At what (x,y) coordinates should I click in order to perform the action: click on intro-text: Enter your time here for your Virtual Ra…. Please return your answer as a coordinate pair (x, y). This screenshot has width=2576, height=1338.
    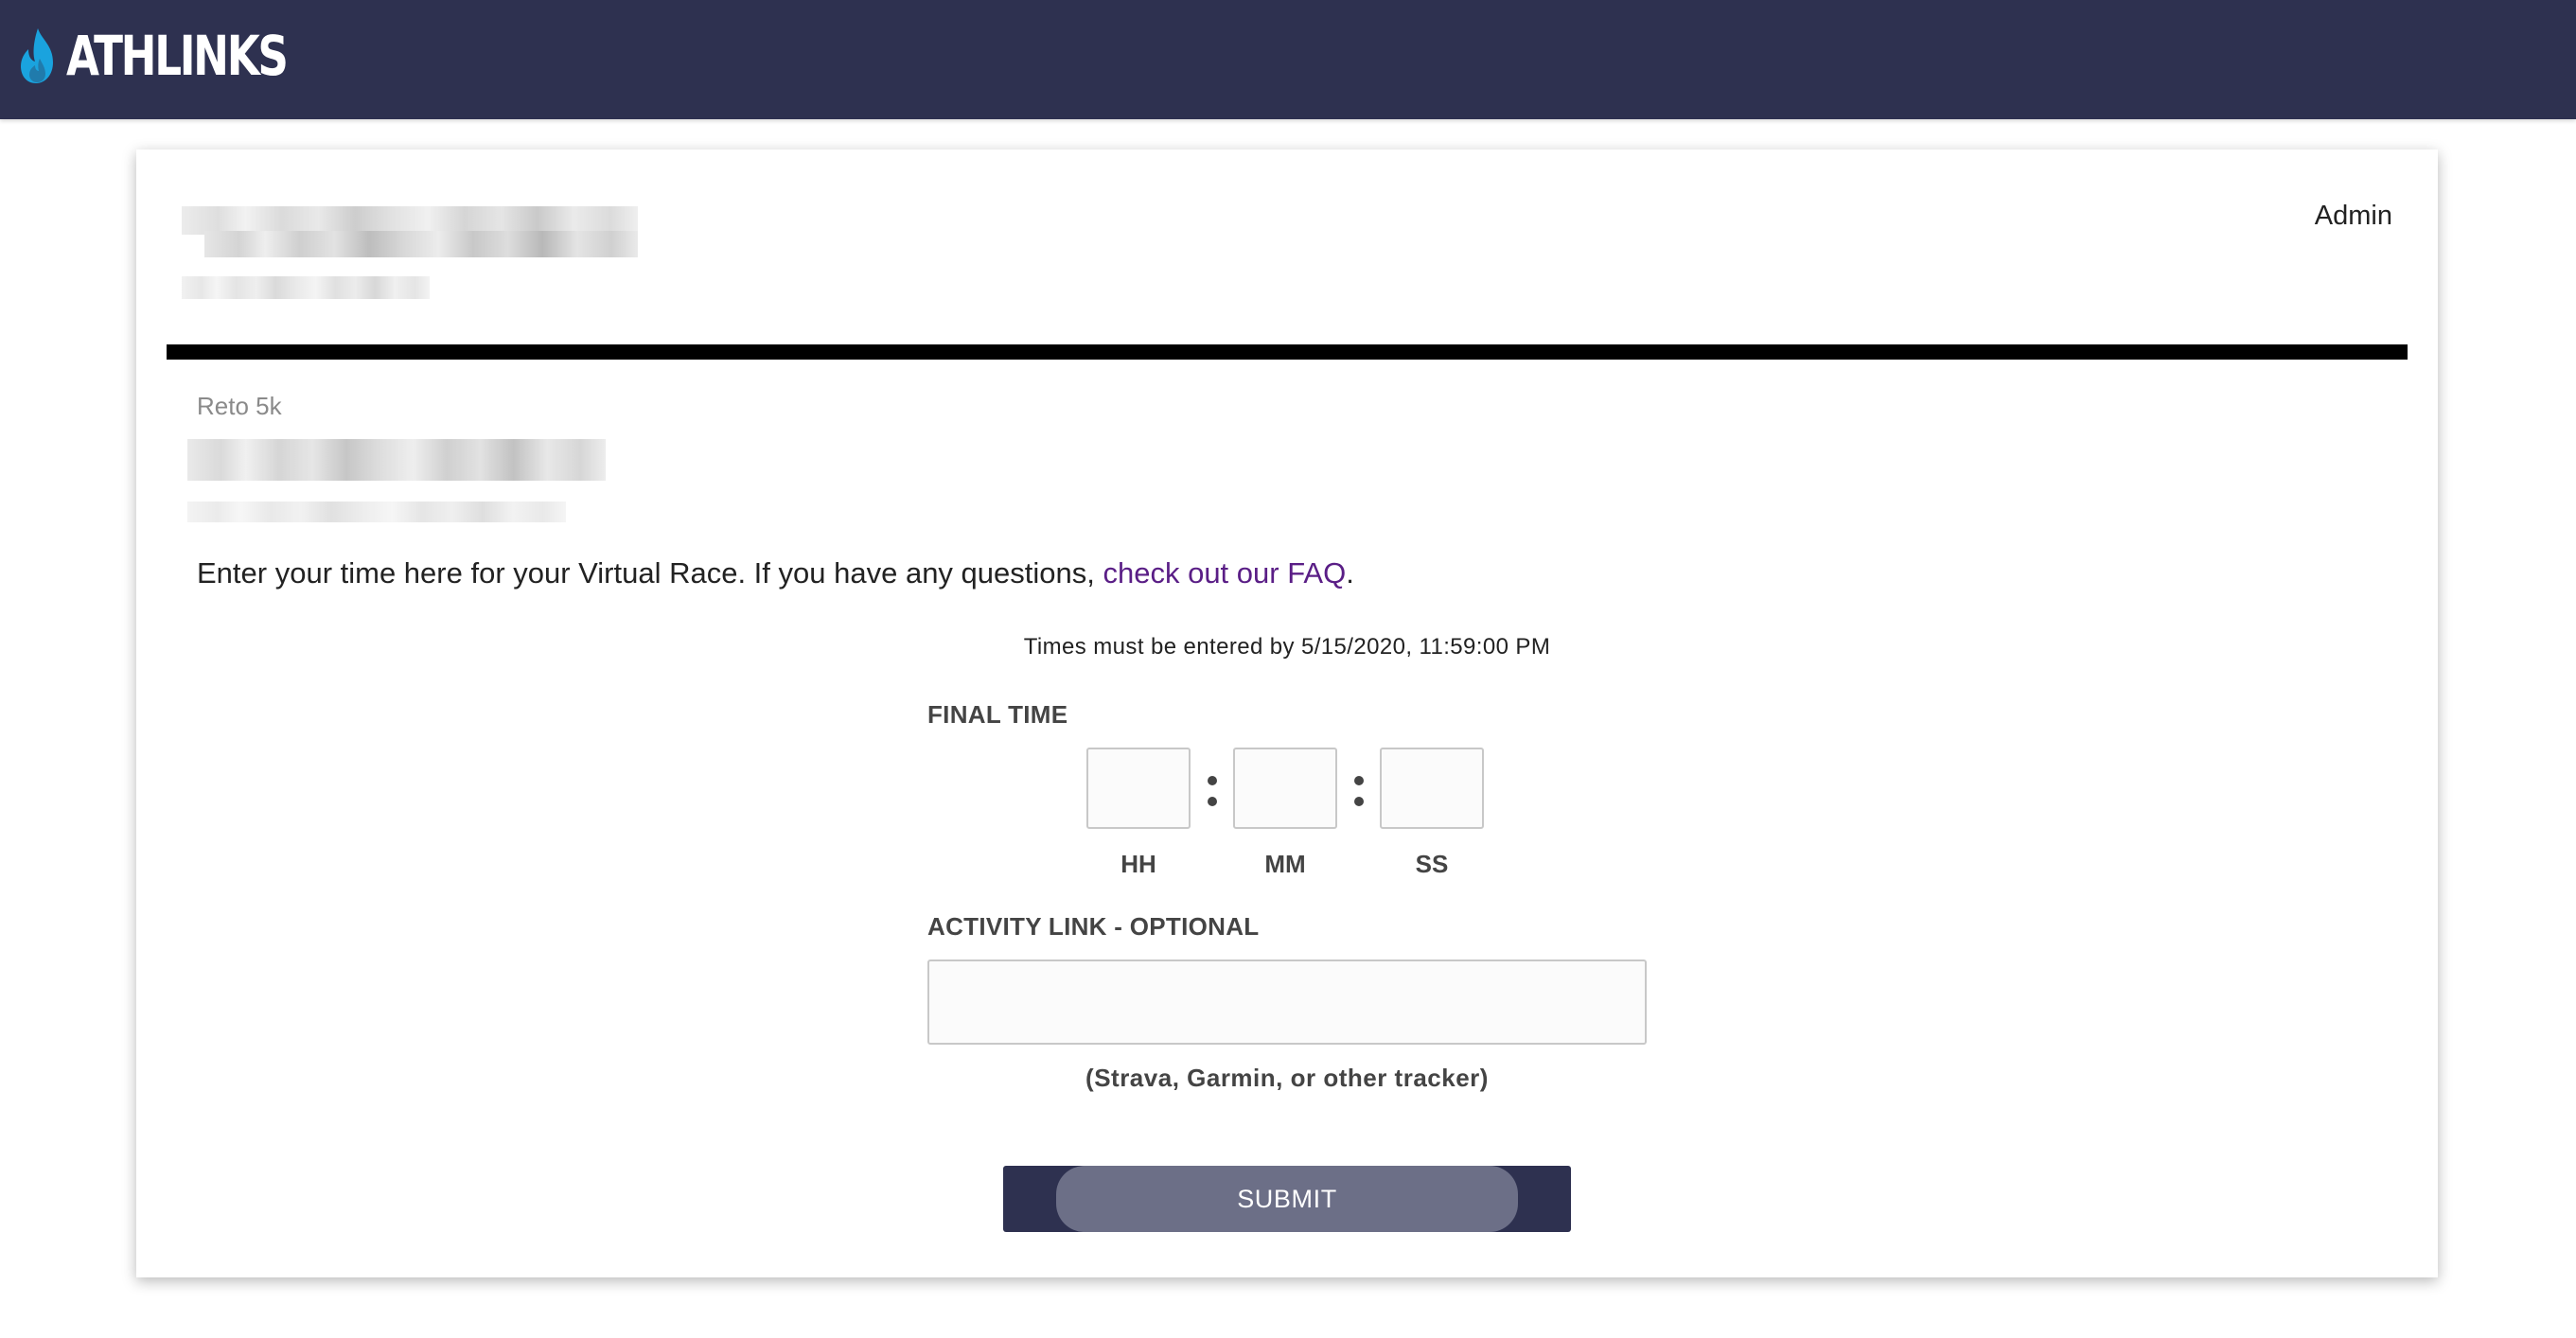
    Looking at the image, I should click on (775, 573).